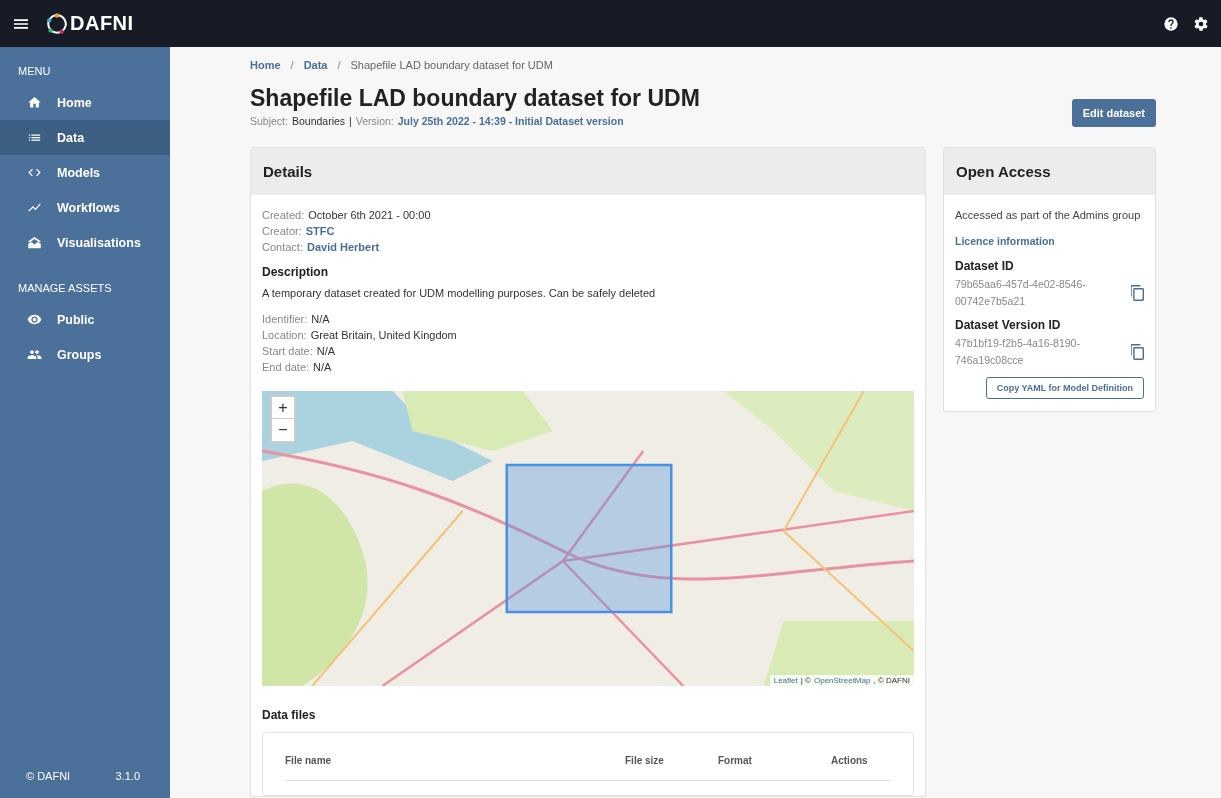 The height and width of the screenshot is (798, 1221). I want to click on sidebar-item: Public, so click(85, 319).